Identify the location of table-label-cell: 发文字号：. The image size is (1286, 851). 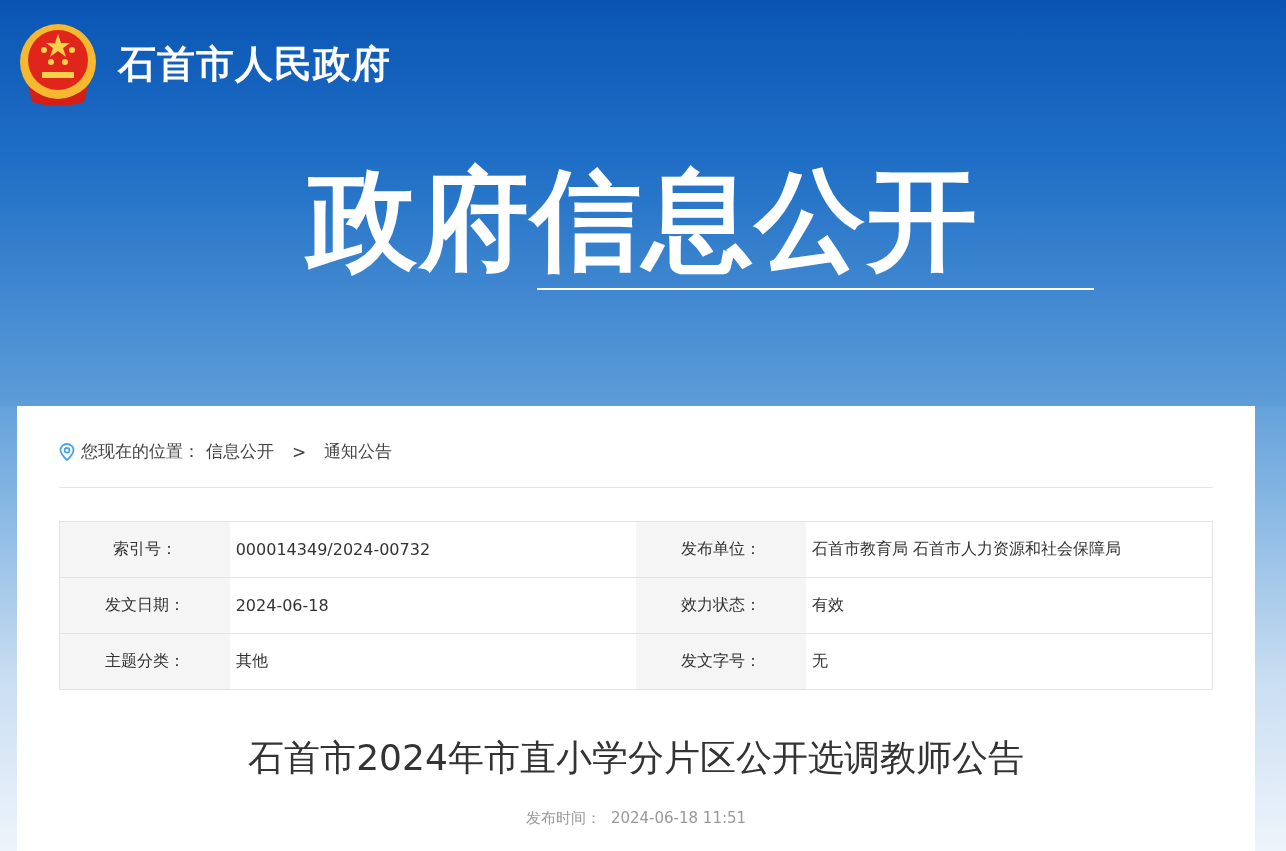
(721, 661).